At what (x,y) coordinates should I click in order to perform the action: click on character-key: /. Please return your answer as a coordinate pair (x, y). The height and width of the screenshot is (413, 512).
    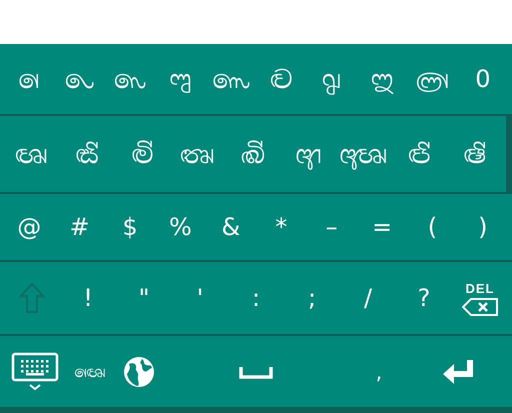
    Looking at the image, I should click on (368, 298).